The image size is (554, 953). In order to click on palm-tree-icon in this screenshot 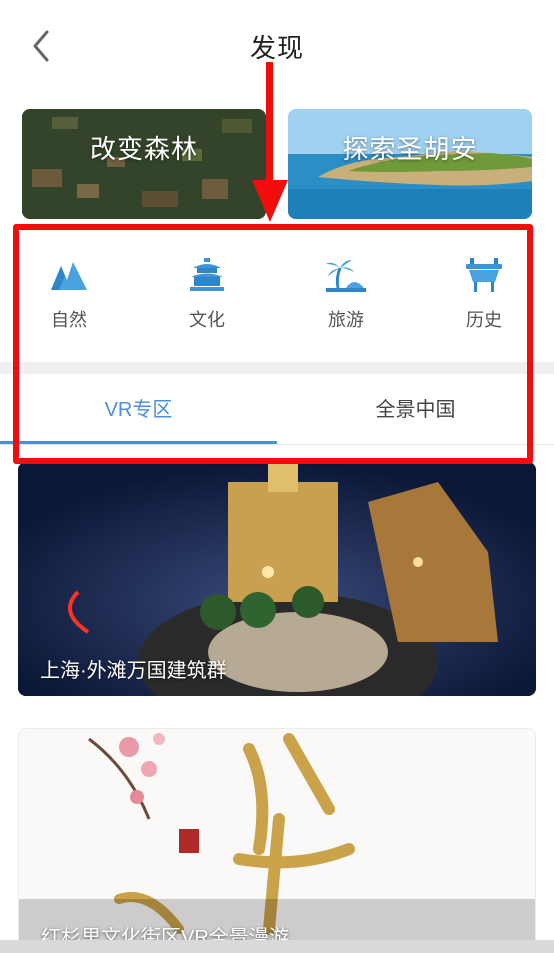, I will do `click(346, 276)`.